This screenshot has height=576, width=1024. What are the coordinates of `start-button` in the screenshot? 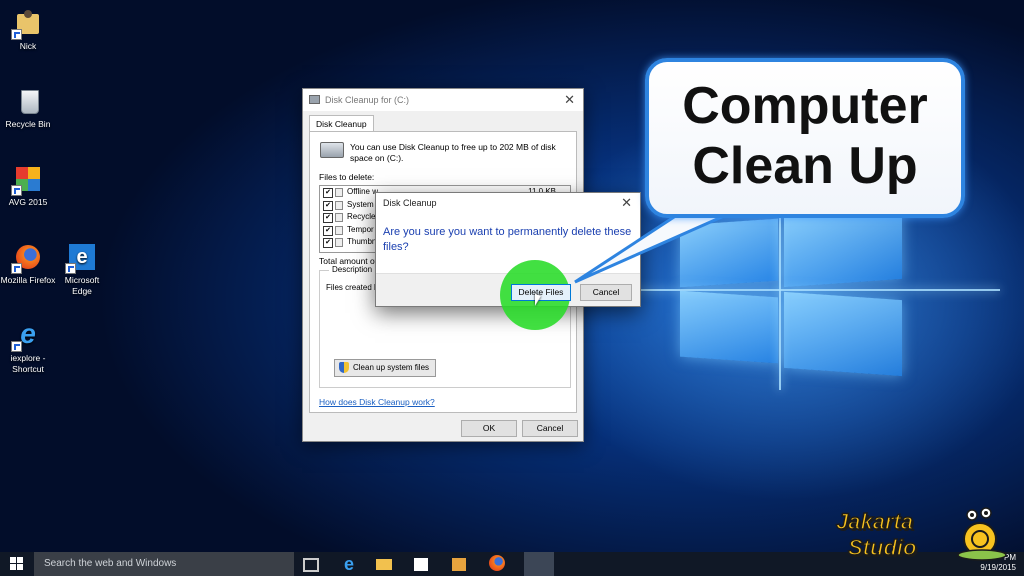 It's located at (17, 564).